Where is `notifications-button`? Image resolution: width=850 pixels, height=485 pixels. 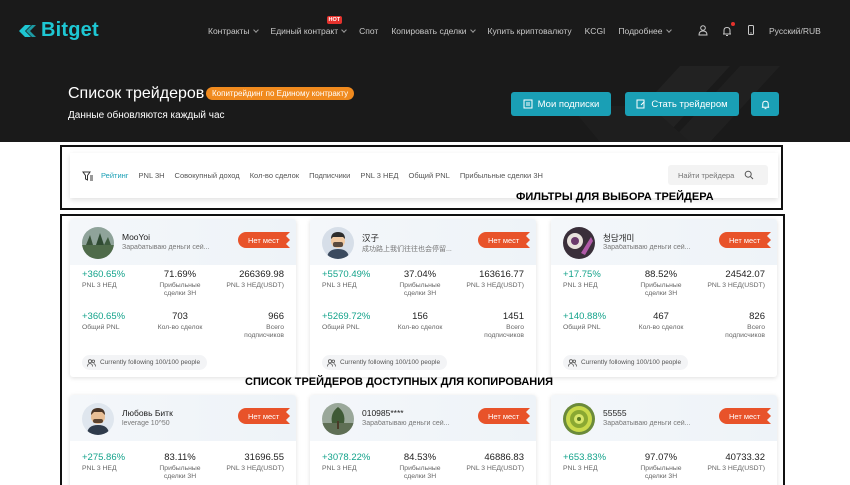
notifications-button is located at coordinates (728, 29).